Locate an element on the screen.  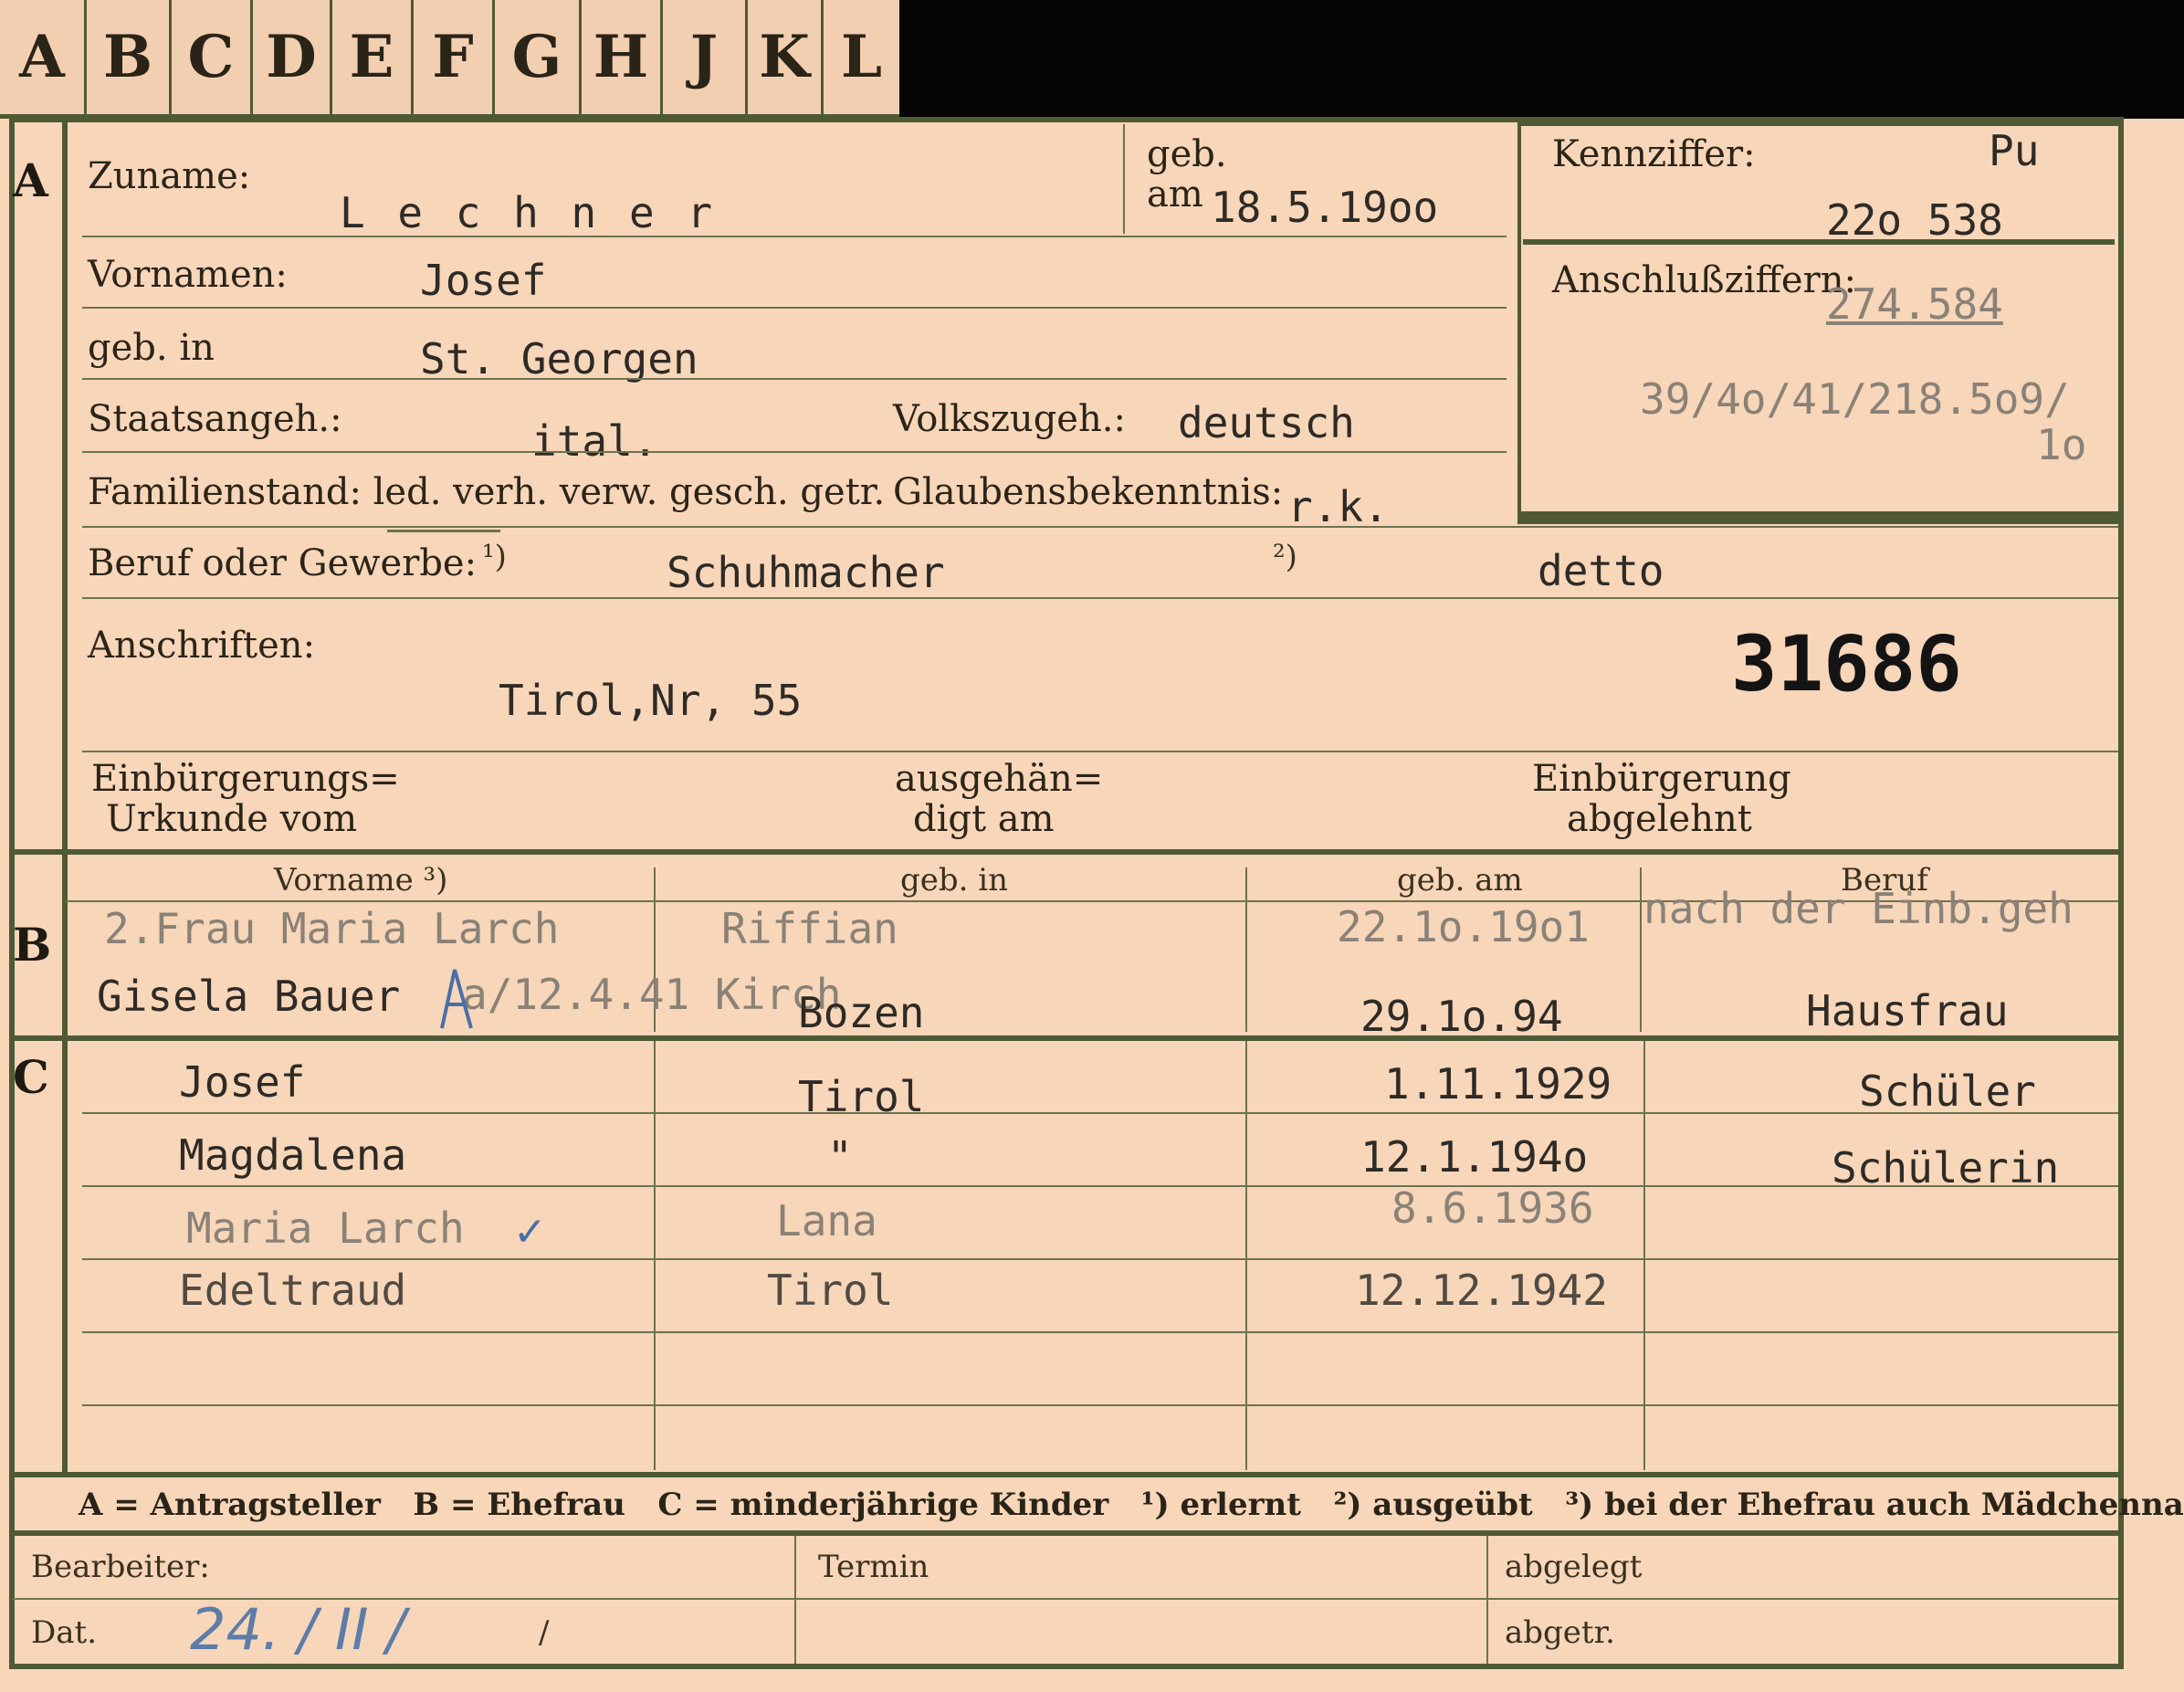
first-names-label: Vornamen: is located at coordinates (188, 275).